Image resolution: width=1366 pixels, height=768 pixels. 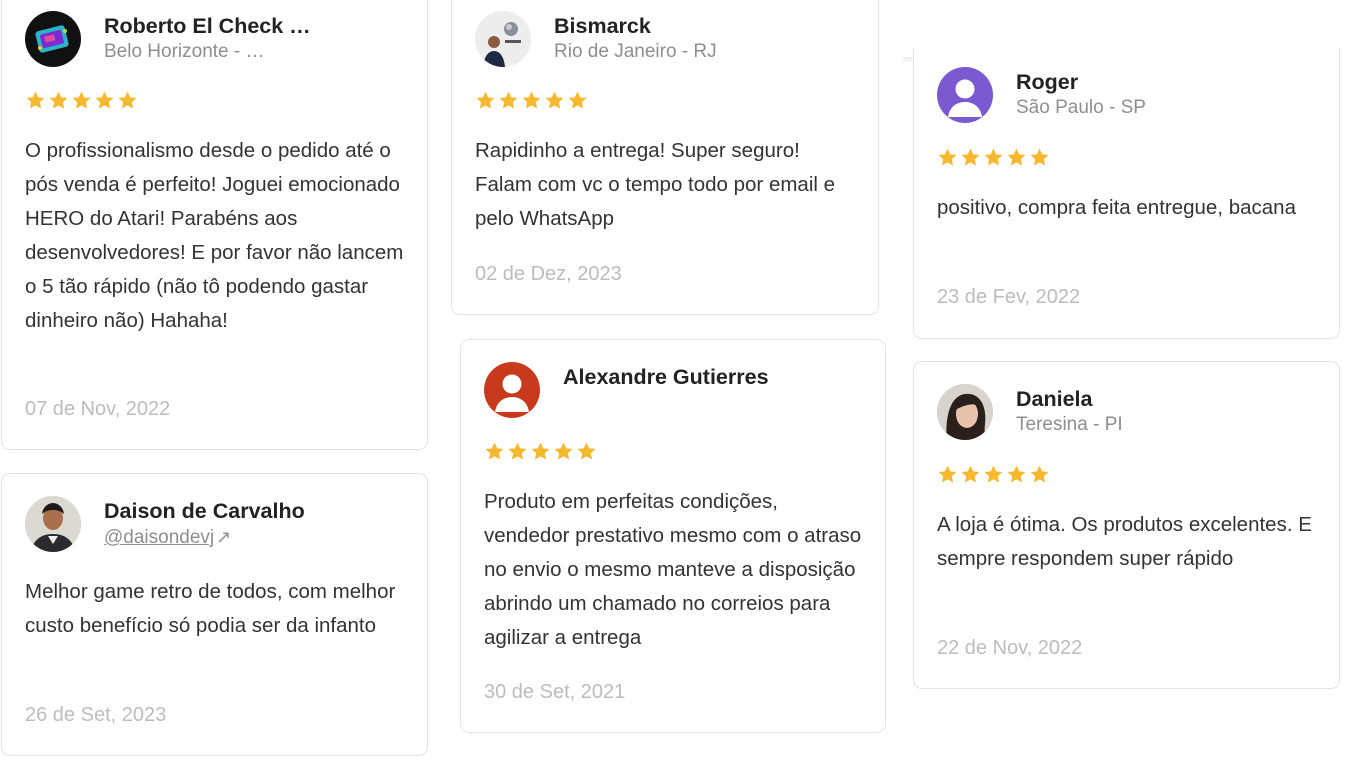 I want to click on review-date: 30 de Set, 2021, so click(x=555, y=692).